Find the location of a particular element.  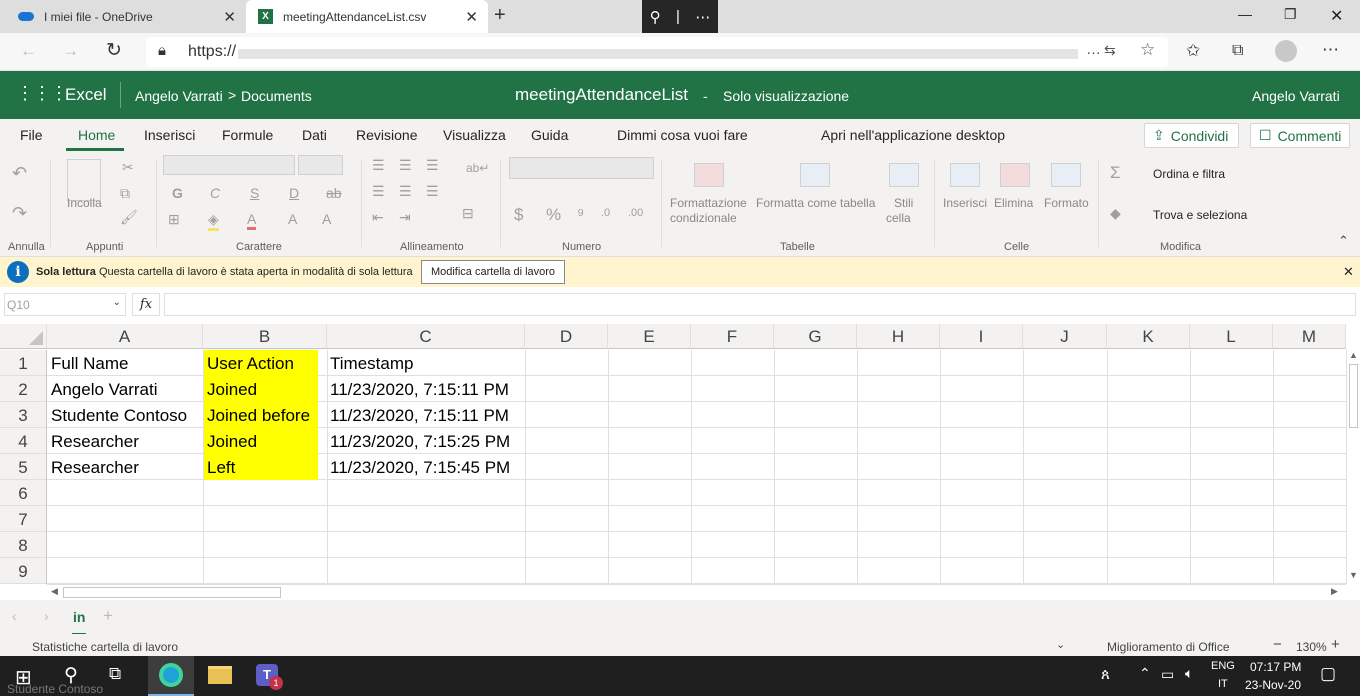

scroll-up-icon: ▲ is located at coordinates (1353, 355).